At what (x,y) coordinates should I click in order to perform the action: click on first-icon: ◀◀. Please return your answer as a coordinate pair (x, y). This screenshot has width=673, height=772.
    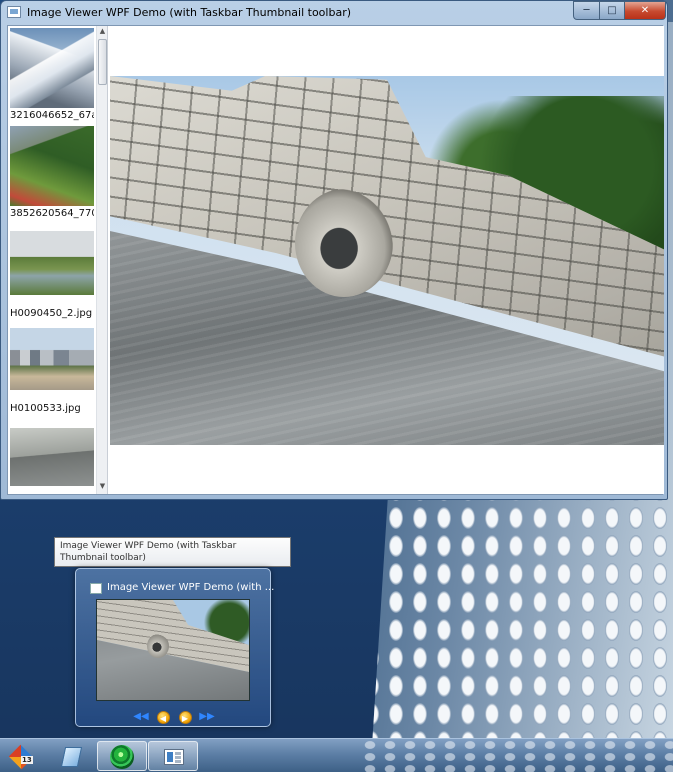
    Looking at the image, I should click on (141, 716).